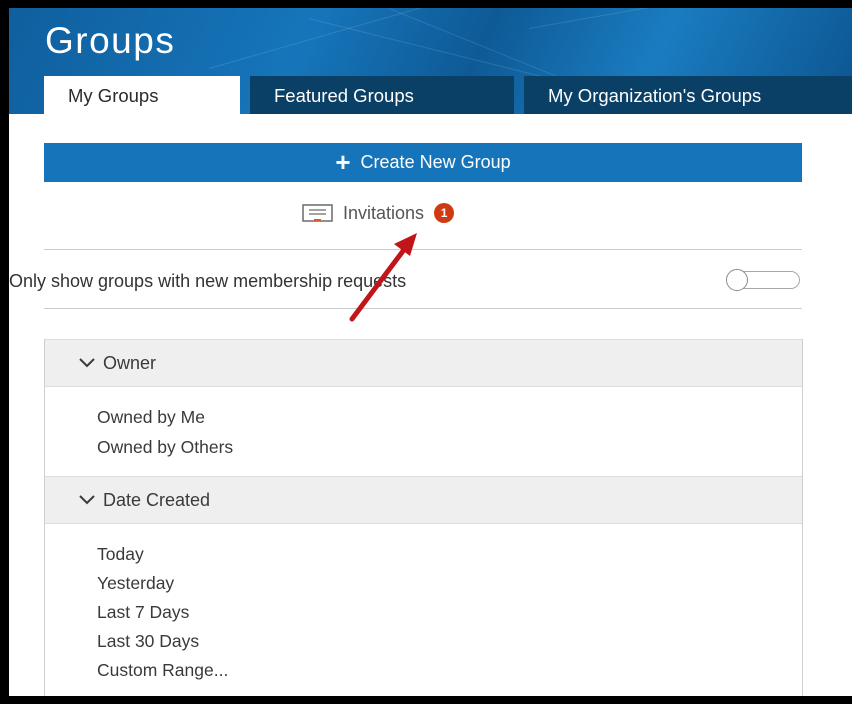  Describe the element at coordinates (142, 95) in the screenshot. I see `tab-my-groups: My Groups` at that location.